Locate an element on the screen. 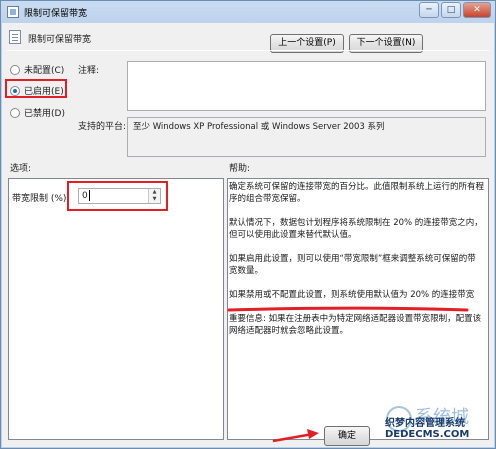 The width and height of the screenshot is (496, 449). annotation-overlay is located at coordinates (348, 374).